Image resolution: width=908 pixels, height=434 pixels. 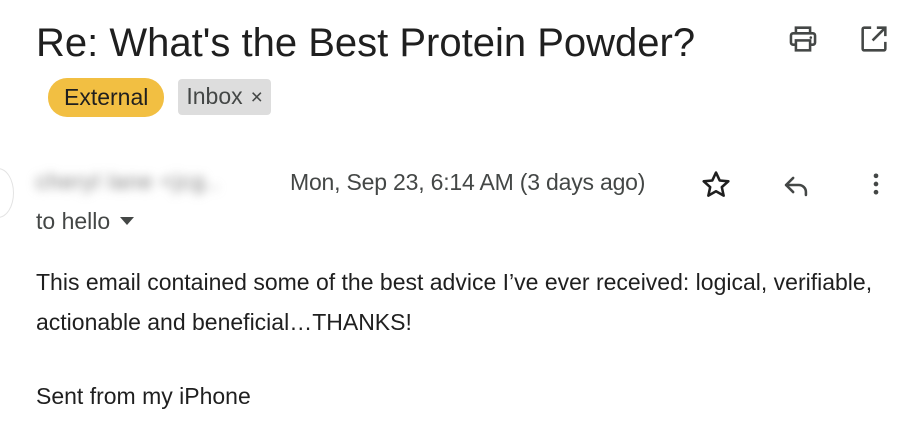 I want to click on remove-label-button: ×, so click(x=257, y=97).